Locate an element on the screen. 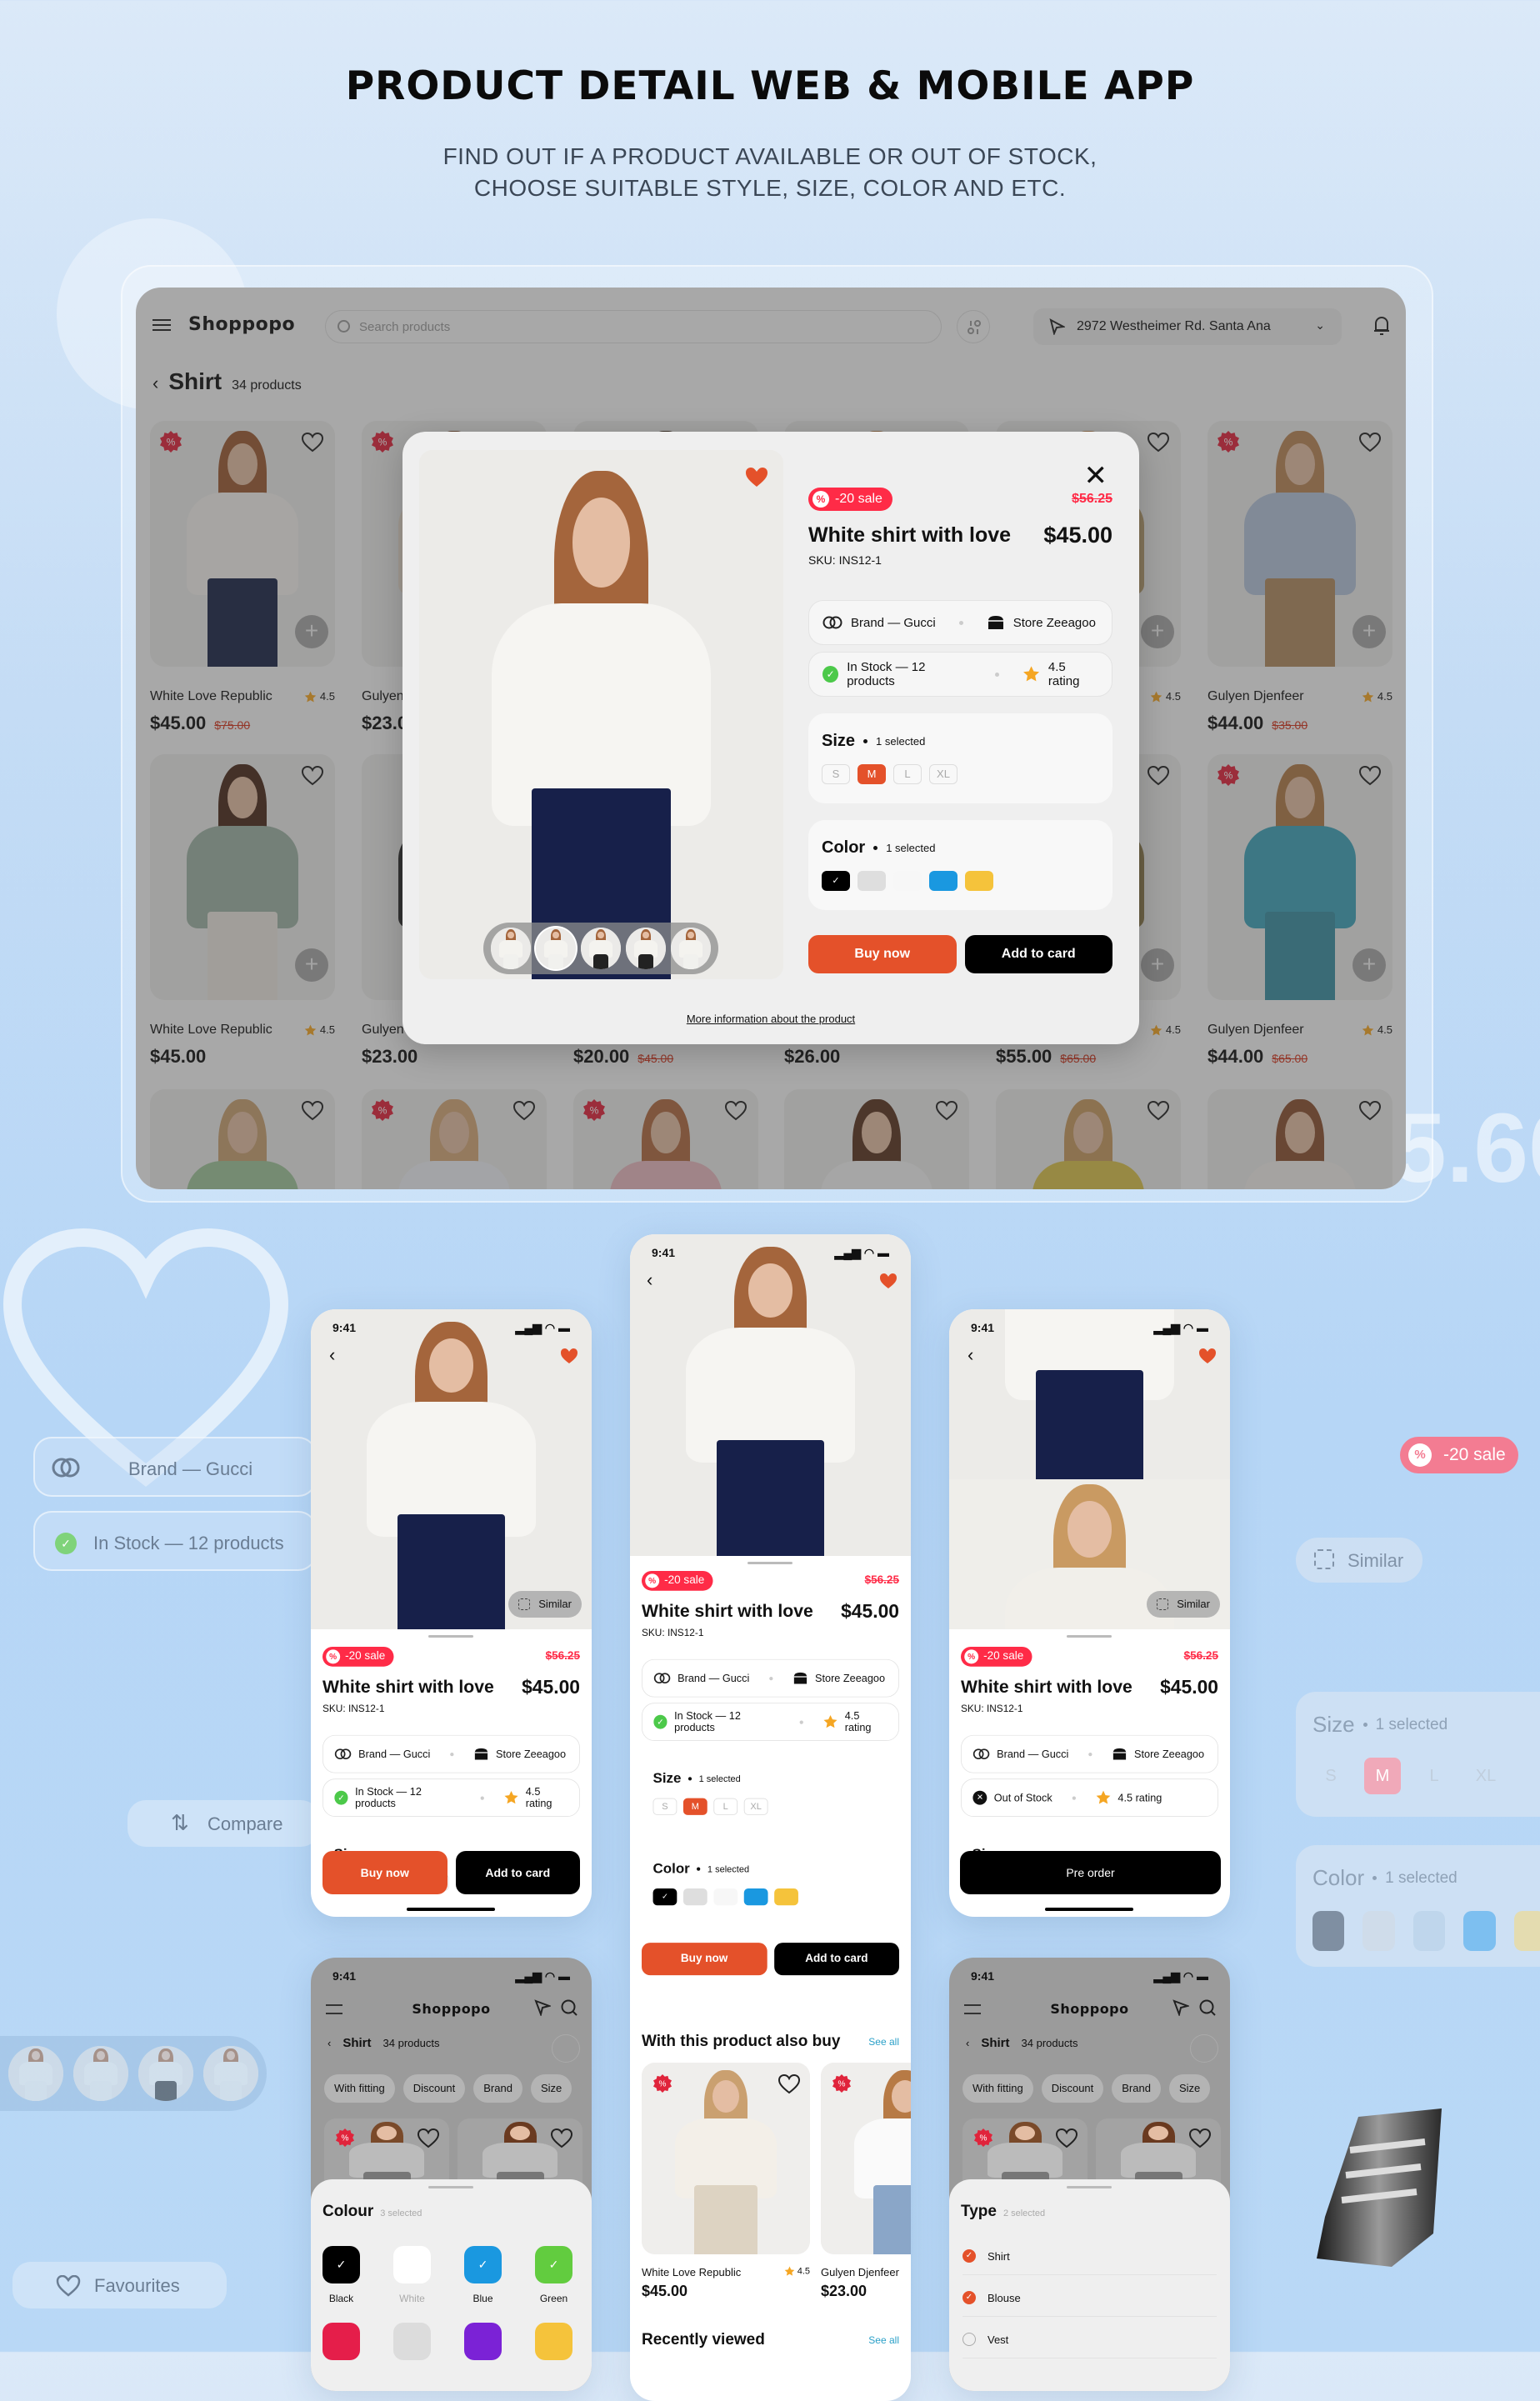 This screenshot has width=1540, height=2401. page-title: PRODUCT DETAIL WEB & MOBILE APP is located at coordinates (770, 86).